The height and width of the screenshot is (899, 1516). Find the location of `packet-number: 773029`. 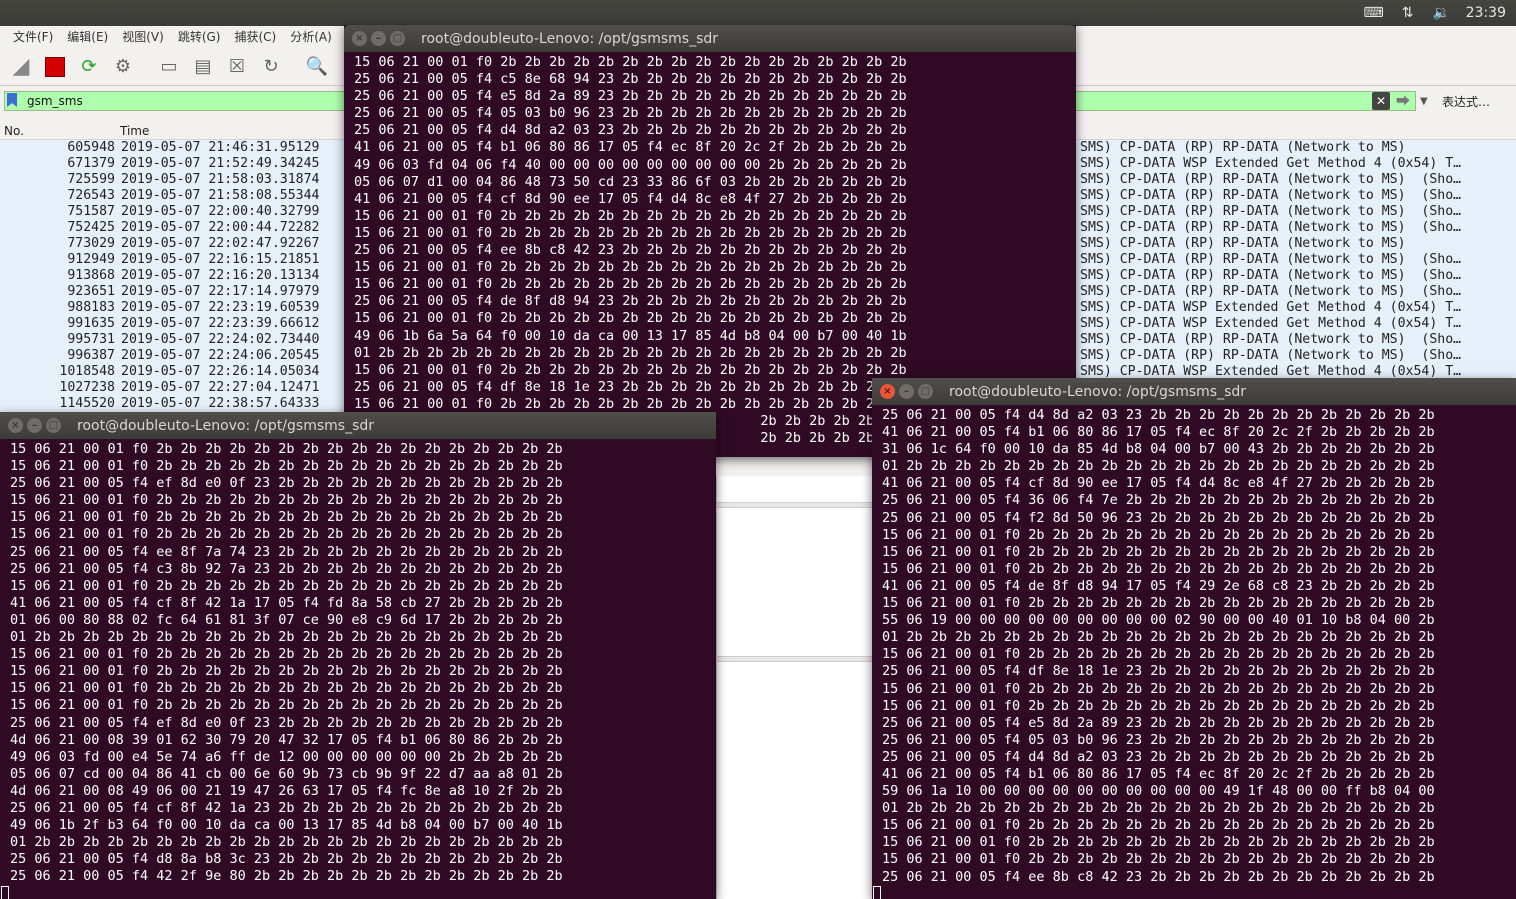

packet-number: 773029 is located at coordinates (91, 243).